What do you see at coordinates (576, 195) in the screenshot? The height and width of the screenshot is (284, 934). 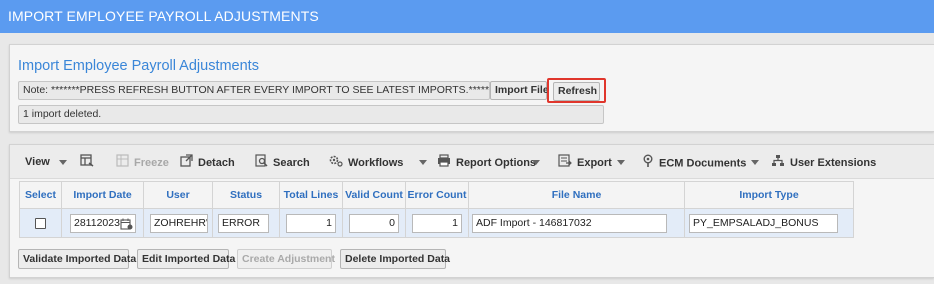 I see `column-header: File Name` at bounding box center [576, 195].